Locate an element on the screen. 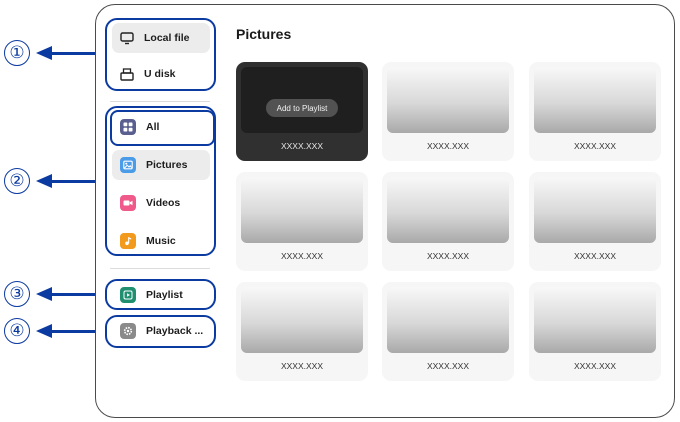  callout-2: ② is located at coordinates (52, 182).